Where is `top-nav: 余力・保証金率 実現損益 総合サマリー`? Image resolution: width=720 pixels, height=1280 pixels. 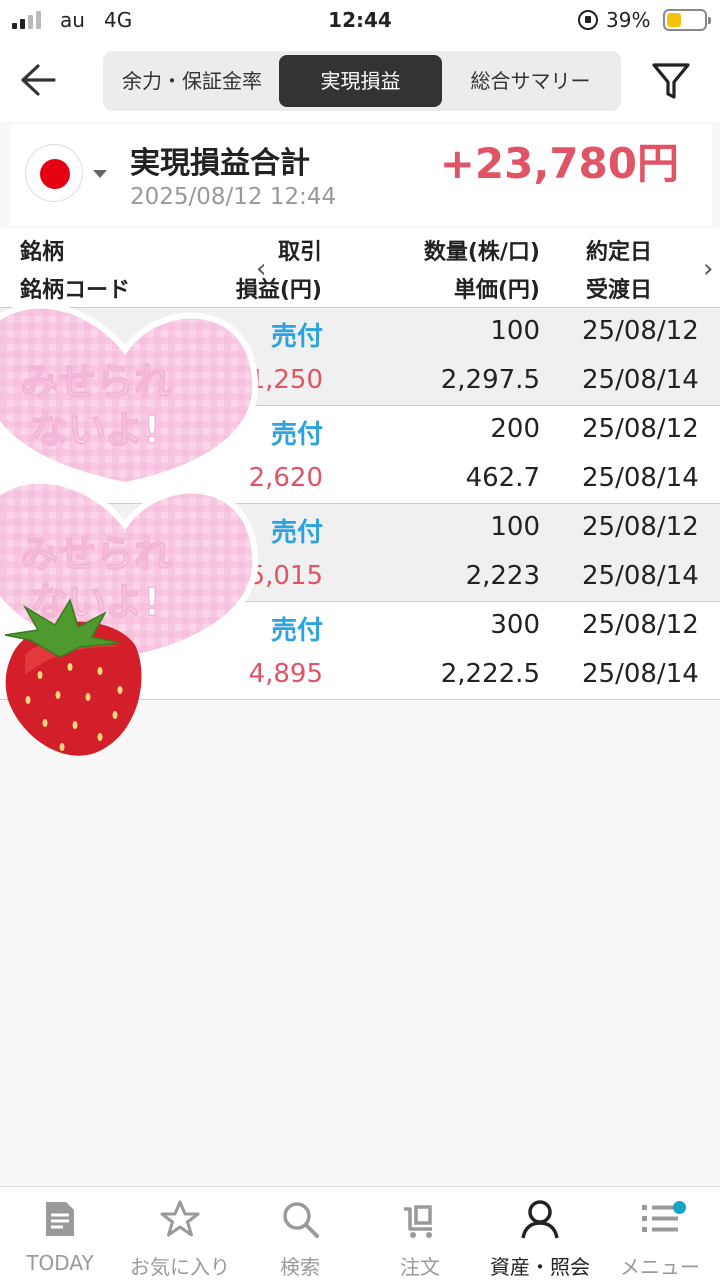 top-nav: 余力・保証金率 実現損益 総合サマリー is located at coordinates (360, 81).